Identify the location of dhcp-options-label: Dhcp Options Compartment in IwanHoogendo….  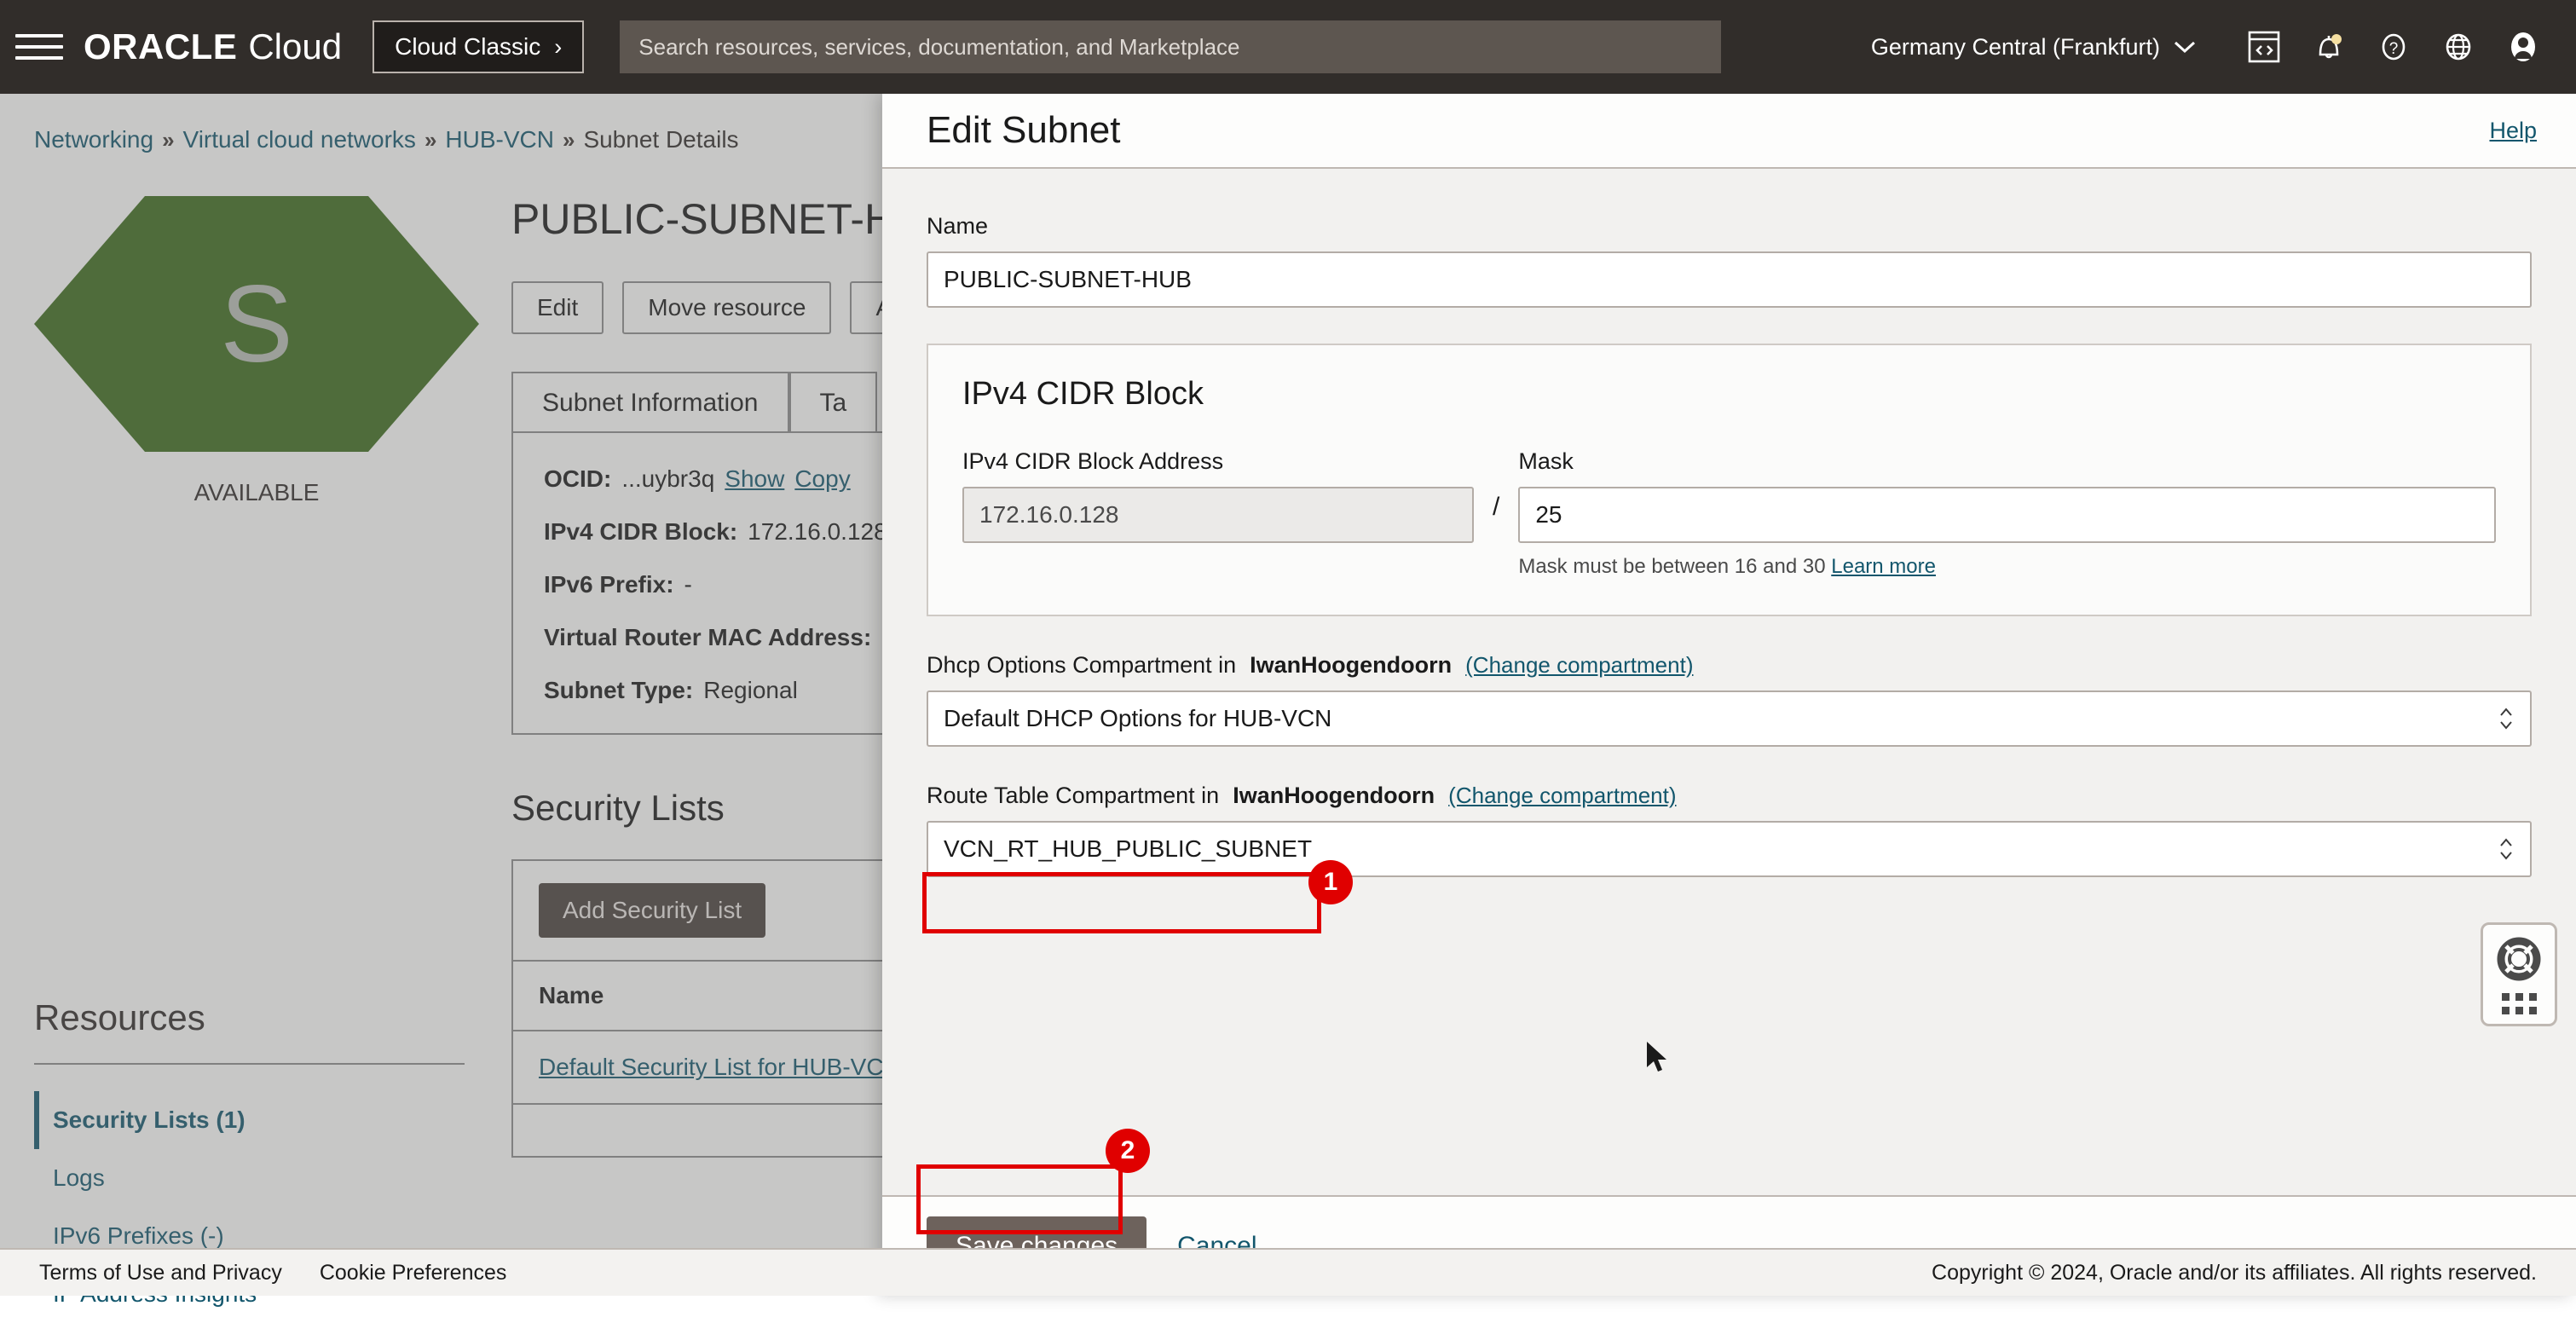
(1729, 666).